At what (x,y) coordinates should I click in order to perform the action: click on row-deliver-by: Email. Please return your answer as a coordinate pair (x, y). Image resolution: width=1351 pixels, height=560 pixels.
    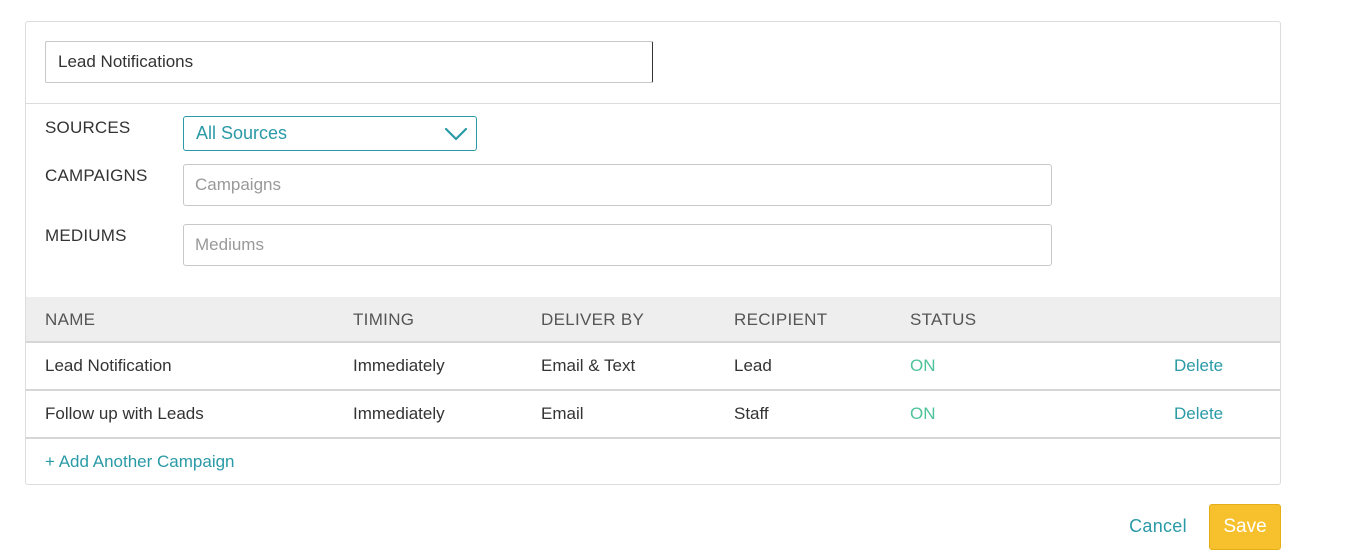
    Looking at the image, I should click on (562, 413).